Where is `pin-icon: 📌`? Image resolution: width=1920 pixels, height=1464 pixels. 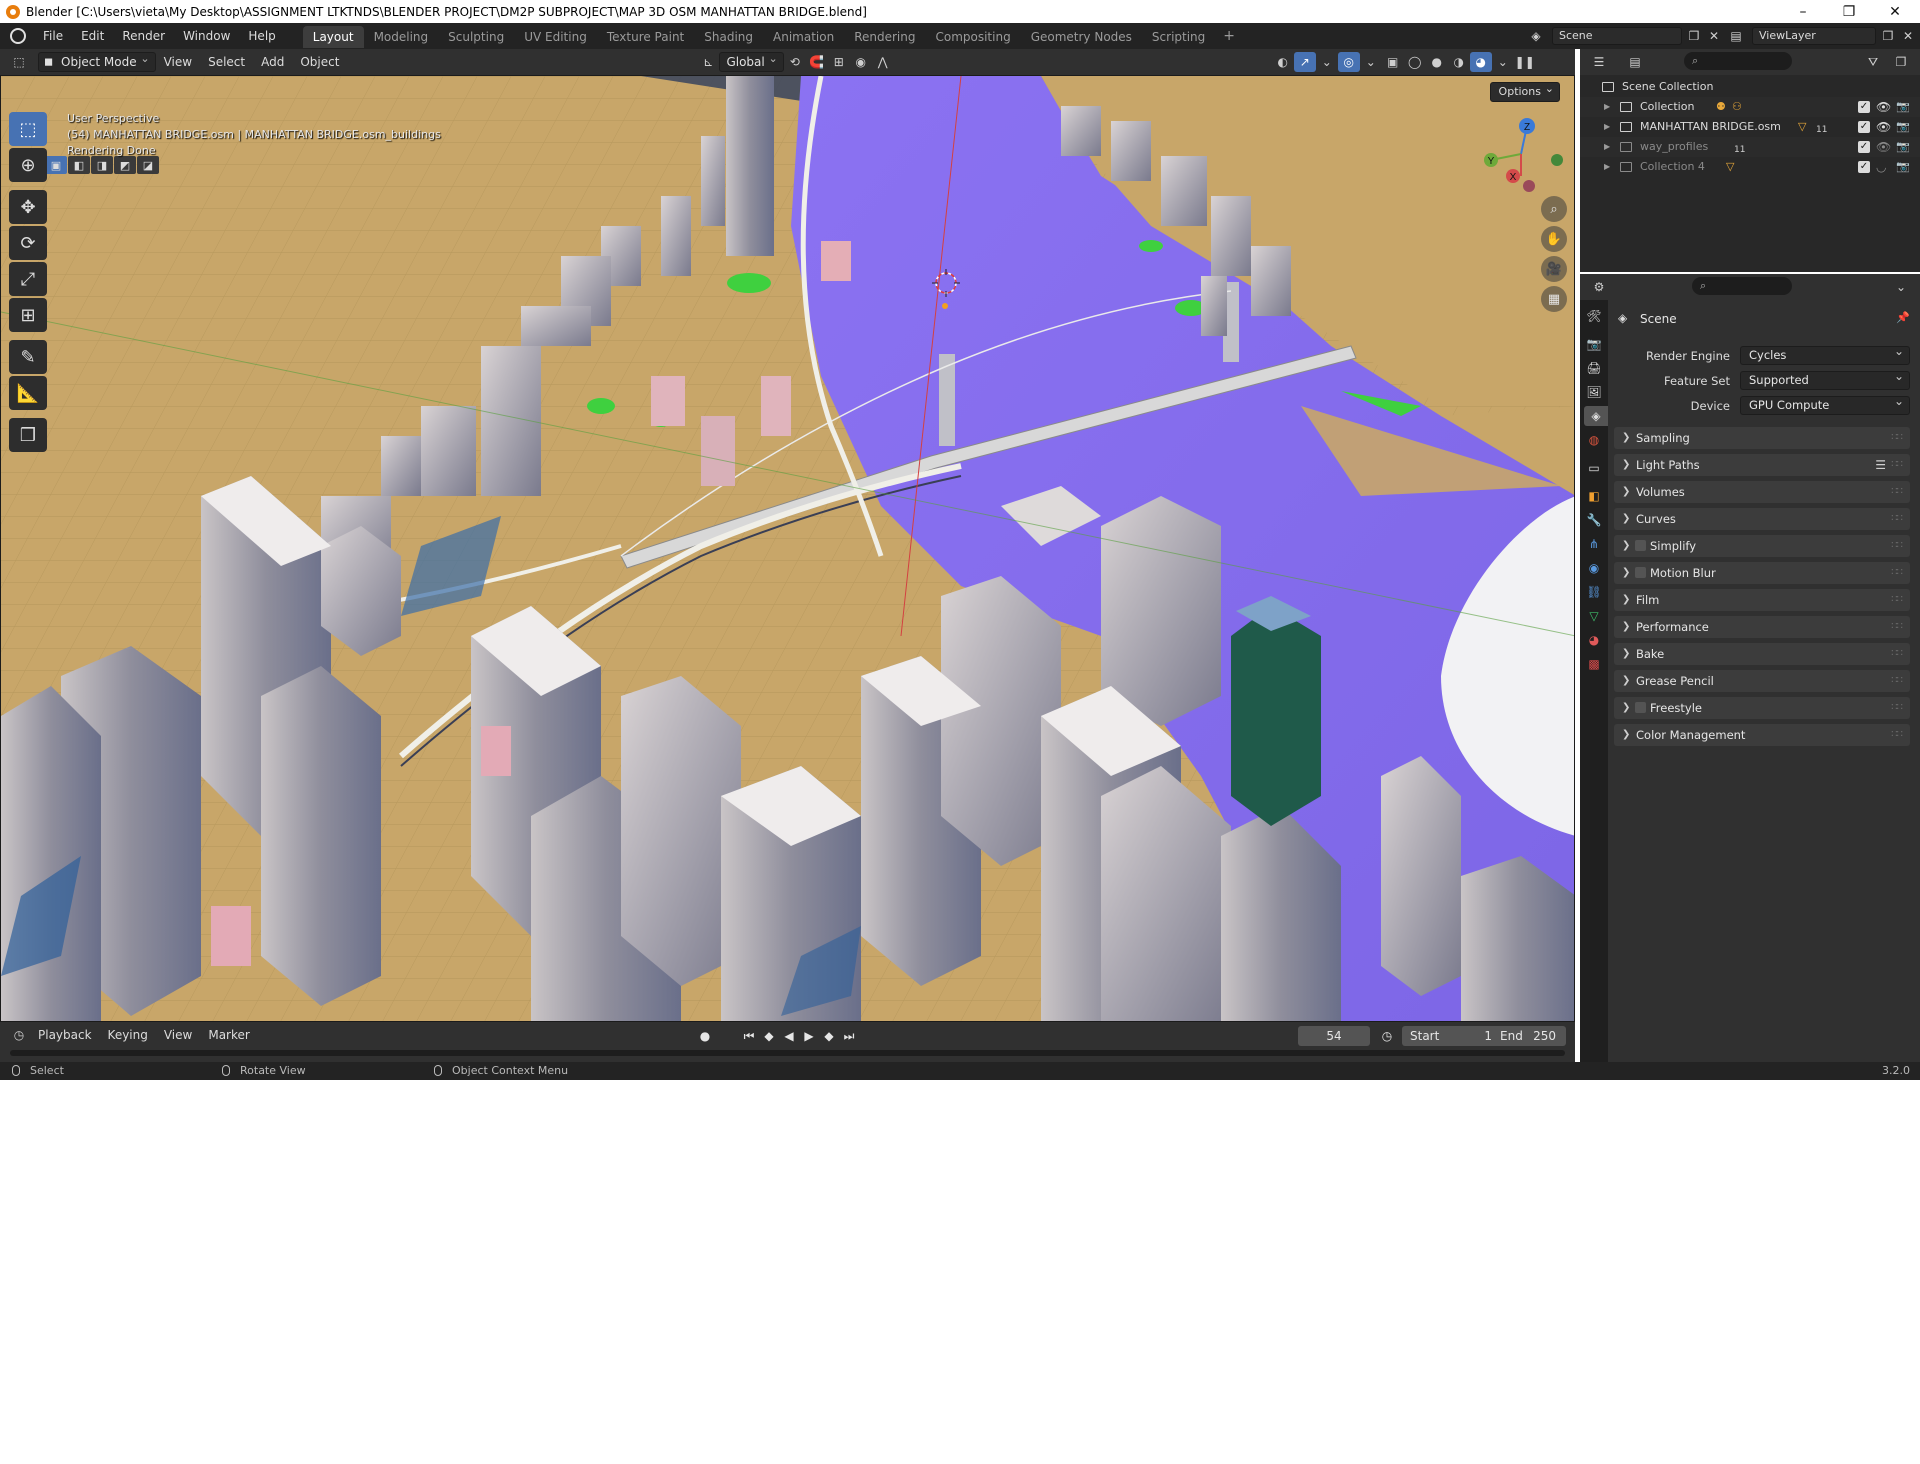
pin-icon: 📌 is located at coordinates (1903, 317).